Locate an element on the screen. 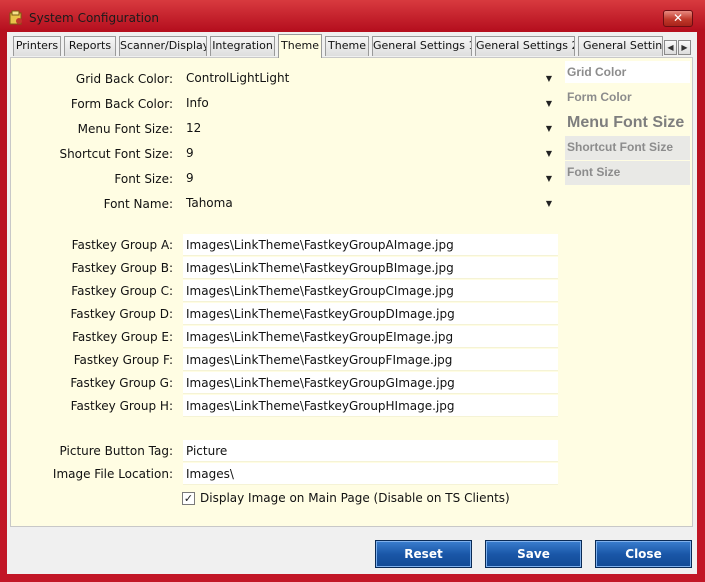 The height and width of the screenshot is (582, 705). menu-font-size-label: Menu Font Size: is located at coordinates (125, 129).